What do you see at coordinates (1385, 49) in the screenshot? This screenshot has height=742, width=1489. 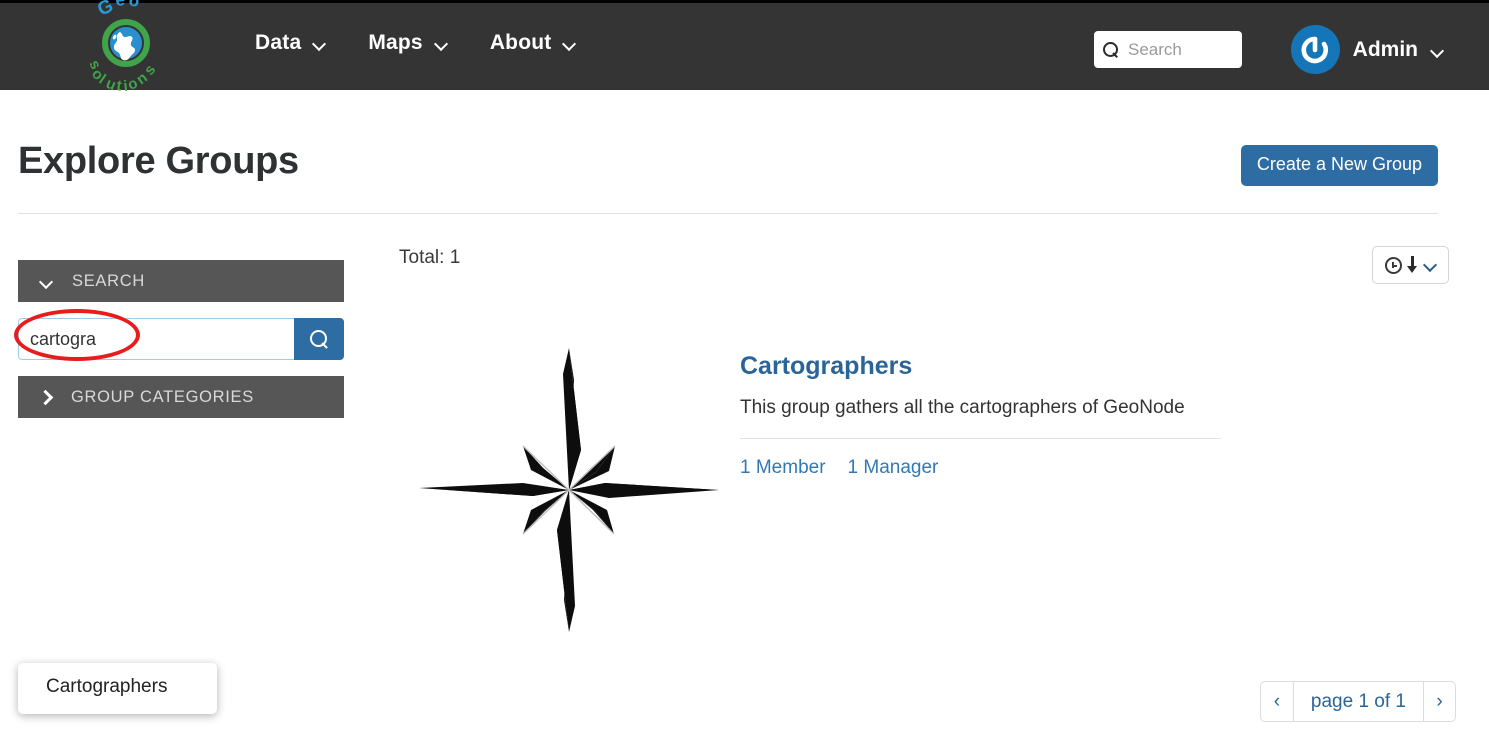 I see `user-name-label: Admin` at bounding box center [1385, 49].